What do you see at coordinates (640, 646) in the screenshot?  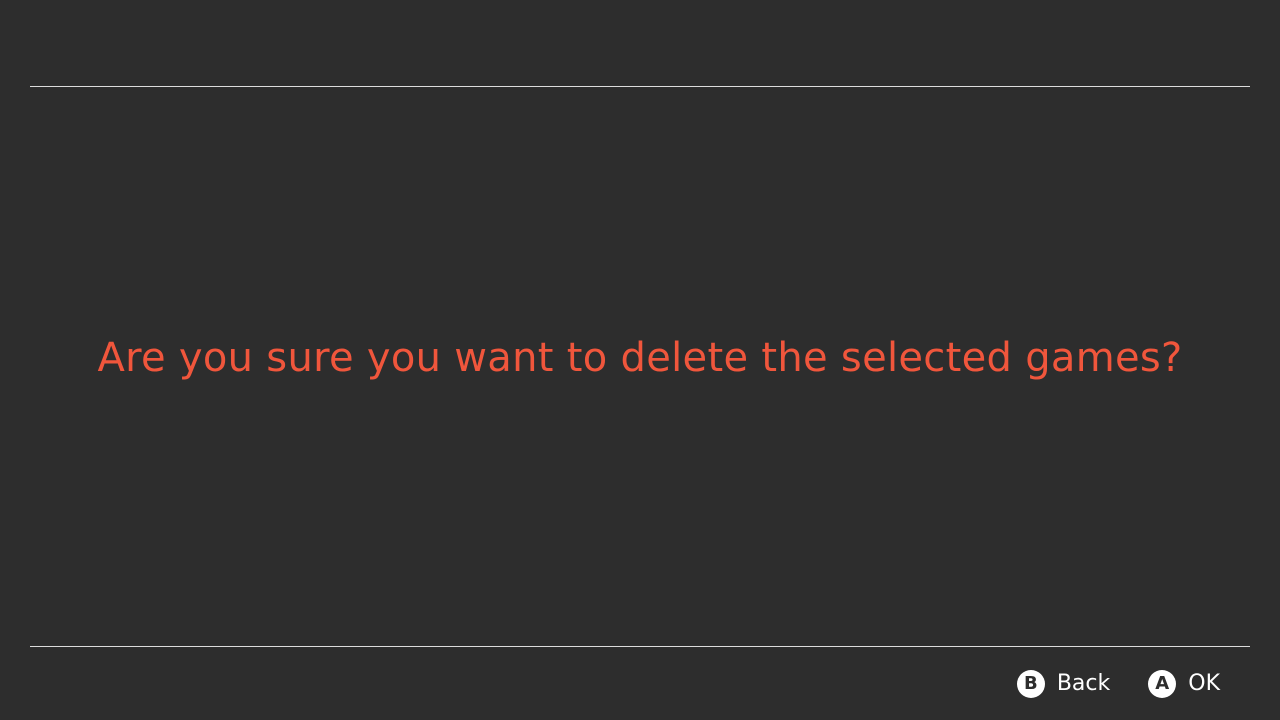 I see `bottom-divider` at bounding box center [640, 646].